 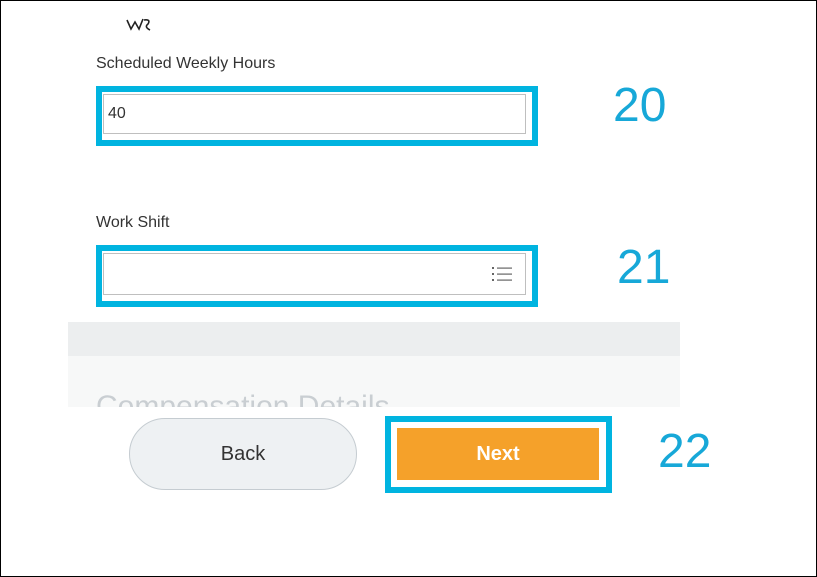 I want to click on callout-box-hours, so click(x=317, y=116).